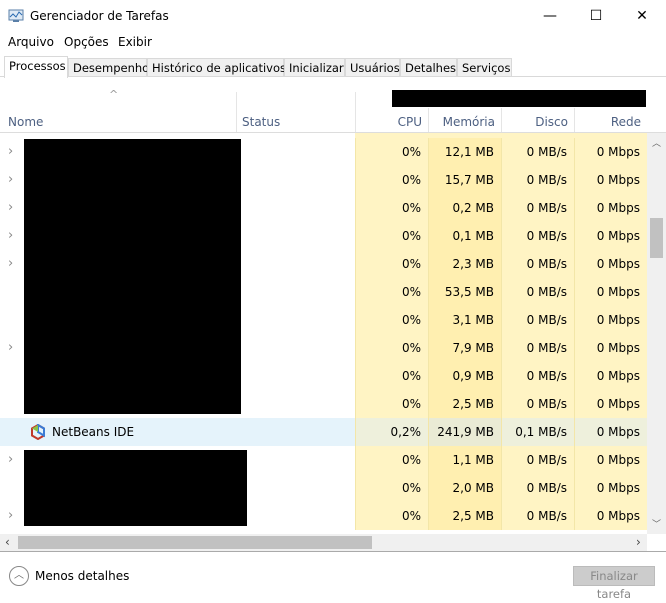  I want to click on column-header-cpu: CPU, so click(388, 122).